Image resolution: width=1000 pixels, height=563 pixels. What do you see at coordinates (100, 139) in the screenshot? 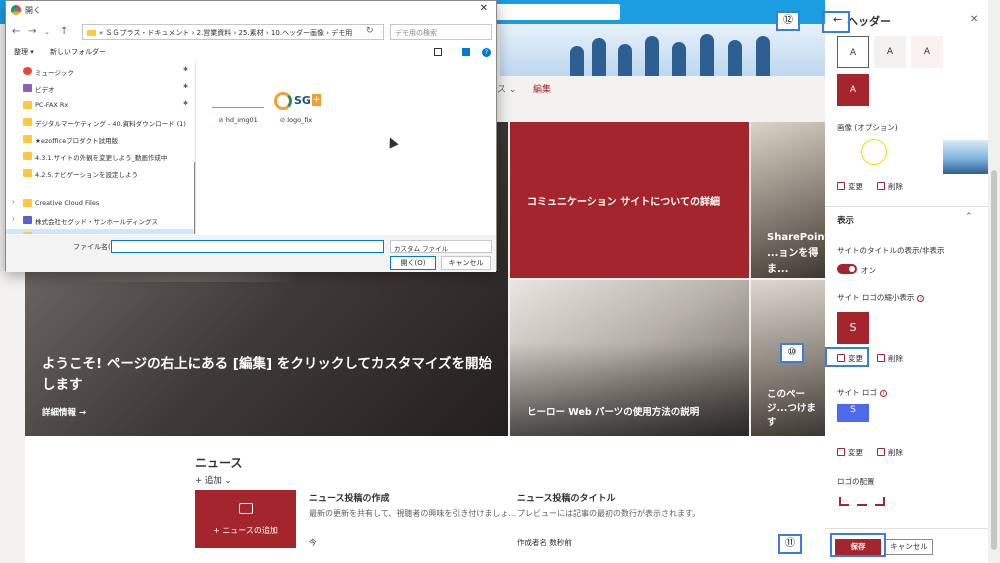
I see `sidebar-item-folder: ★ezofficeプロダクト試用版` at bounding box center [100, 139].